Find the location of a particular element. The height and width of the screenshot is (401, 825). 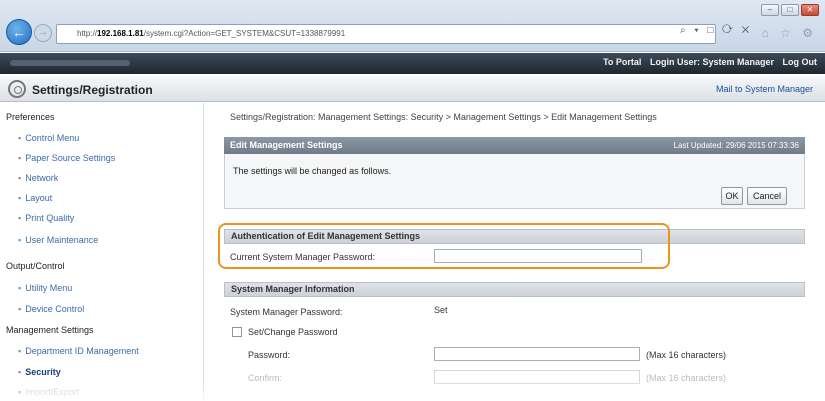

forward-arrow-icon: → is located at coordinates (43, 33).